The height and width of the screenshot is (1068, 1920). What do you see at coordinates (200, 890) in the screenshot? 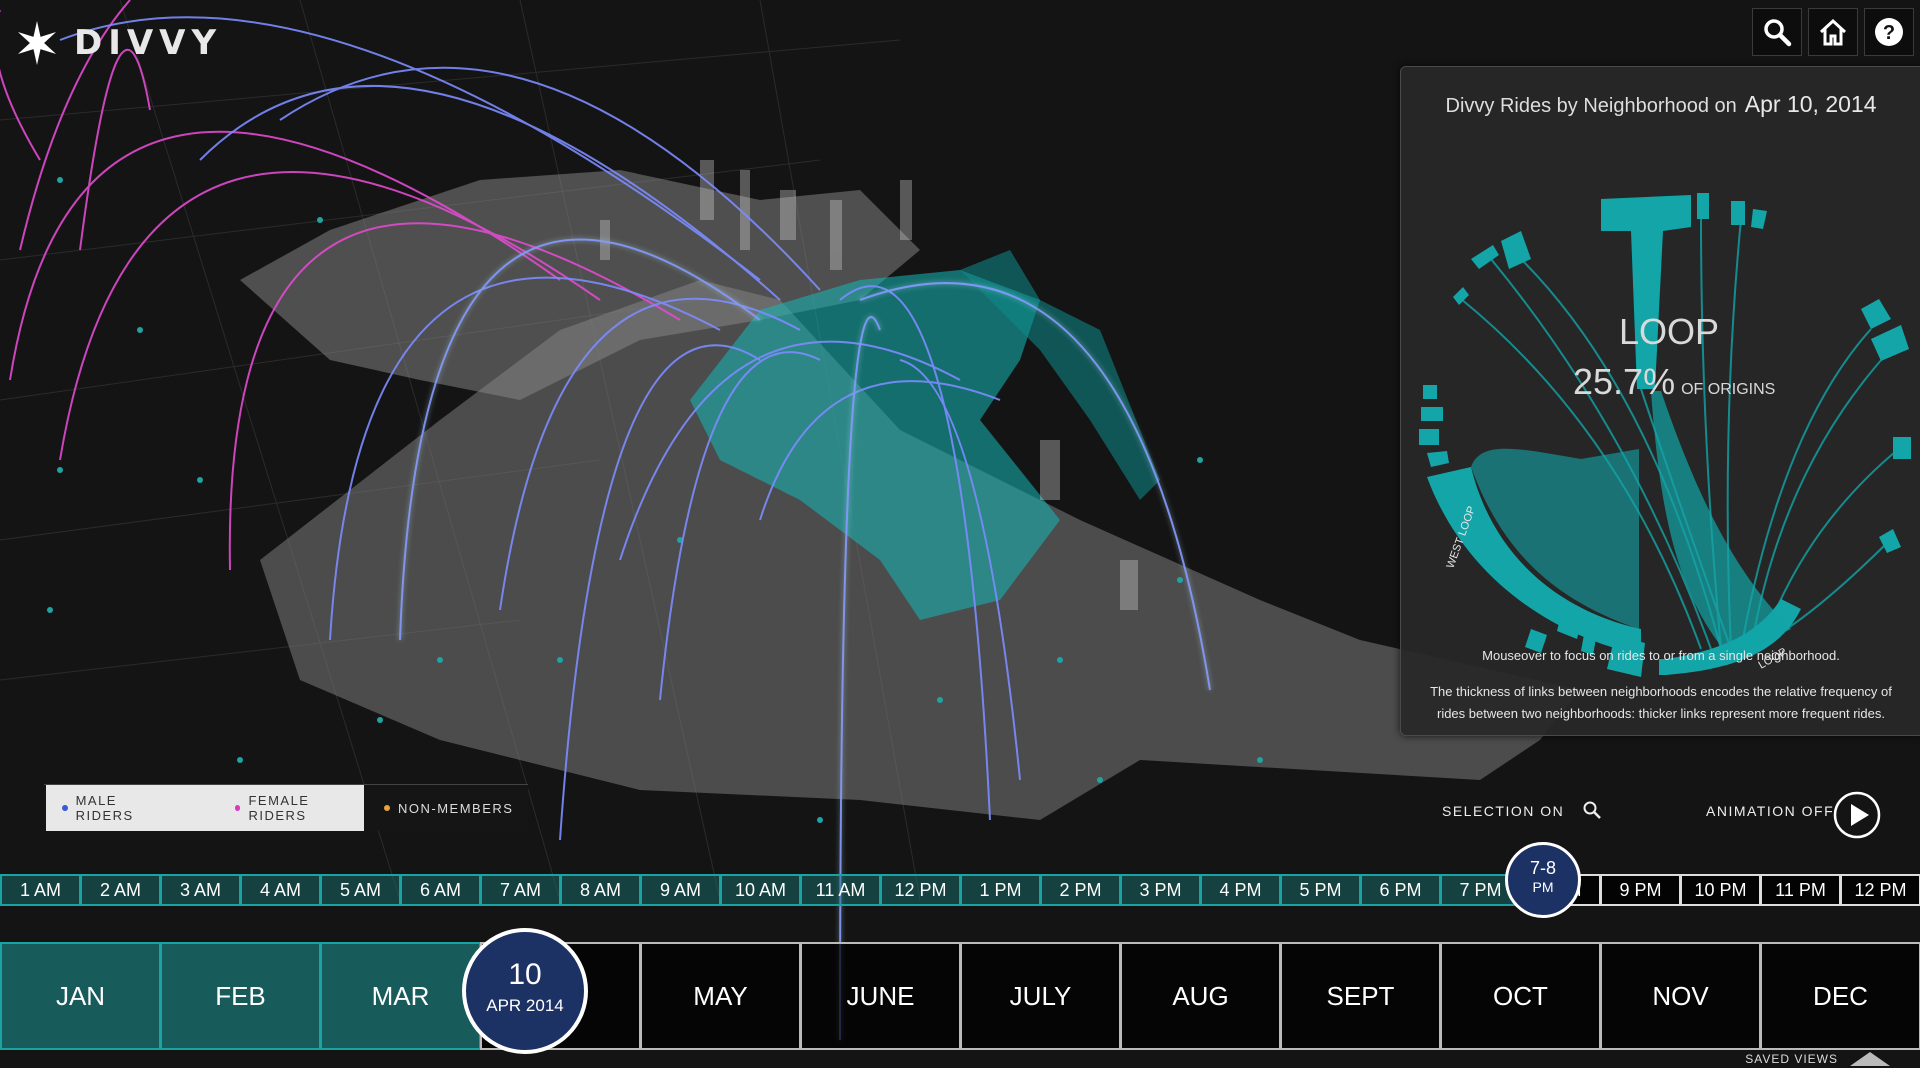
I see `hour-cell: 3 AM` at bounding box center [200, 890].